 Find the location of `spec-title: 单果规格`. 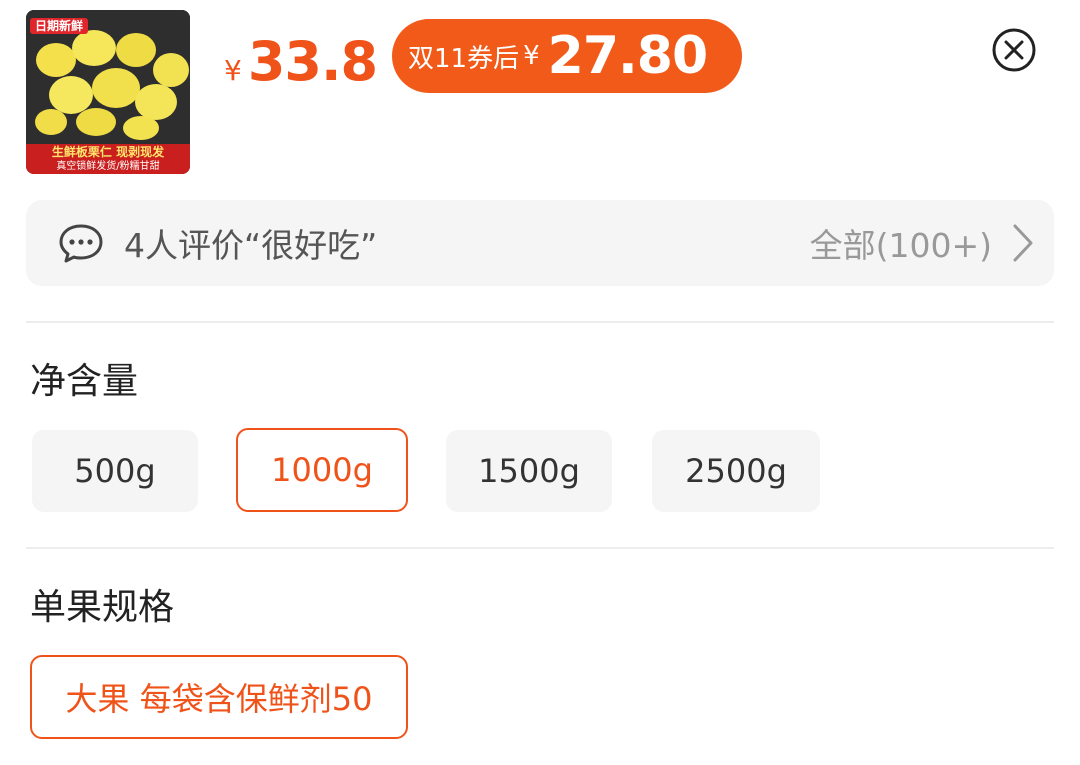

spec-title: 单果规格 is located at coordinates (102, 607).